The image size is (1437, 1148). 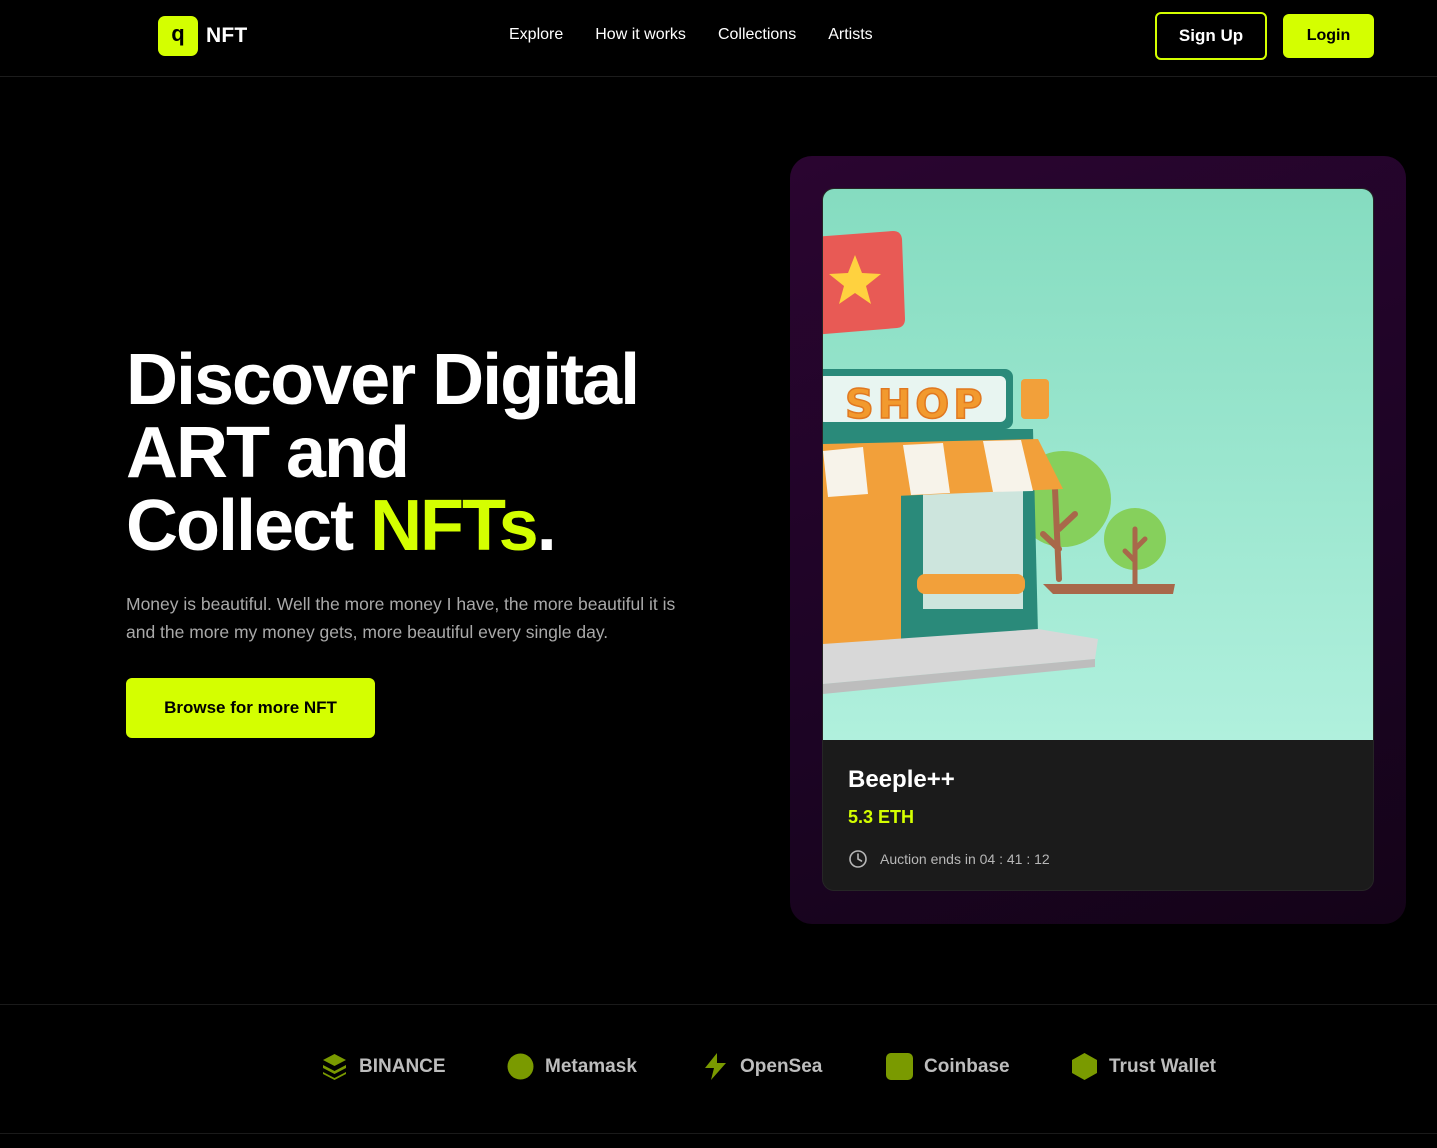 What do you see at coordinates (1084, 1066) in the screenshot?
I see `trust-wallet-icon` at bounding box center [1084, 1066].